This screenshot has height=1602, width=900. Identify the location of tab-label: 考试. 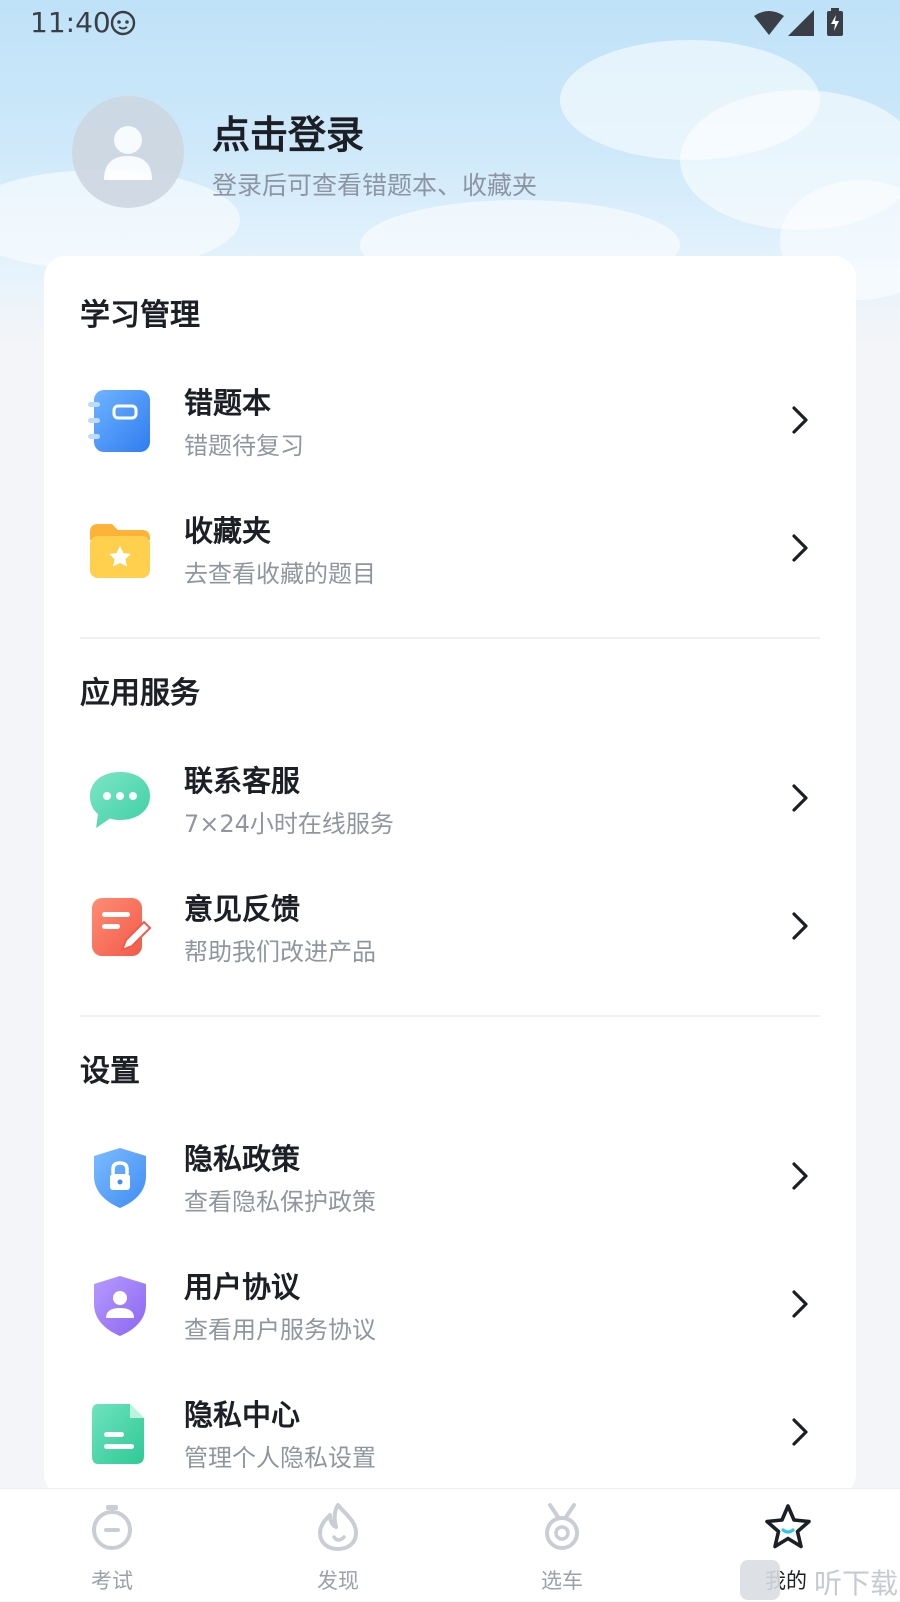
(112, 1581).